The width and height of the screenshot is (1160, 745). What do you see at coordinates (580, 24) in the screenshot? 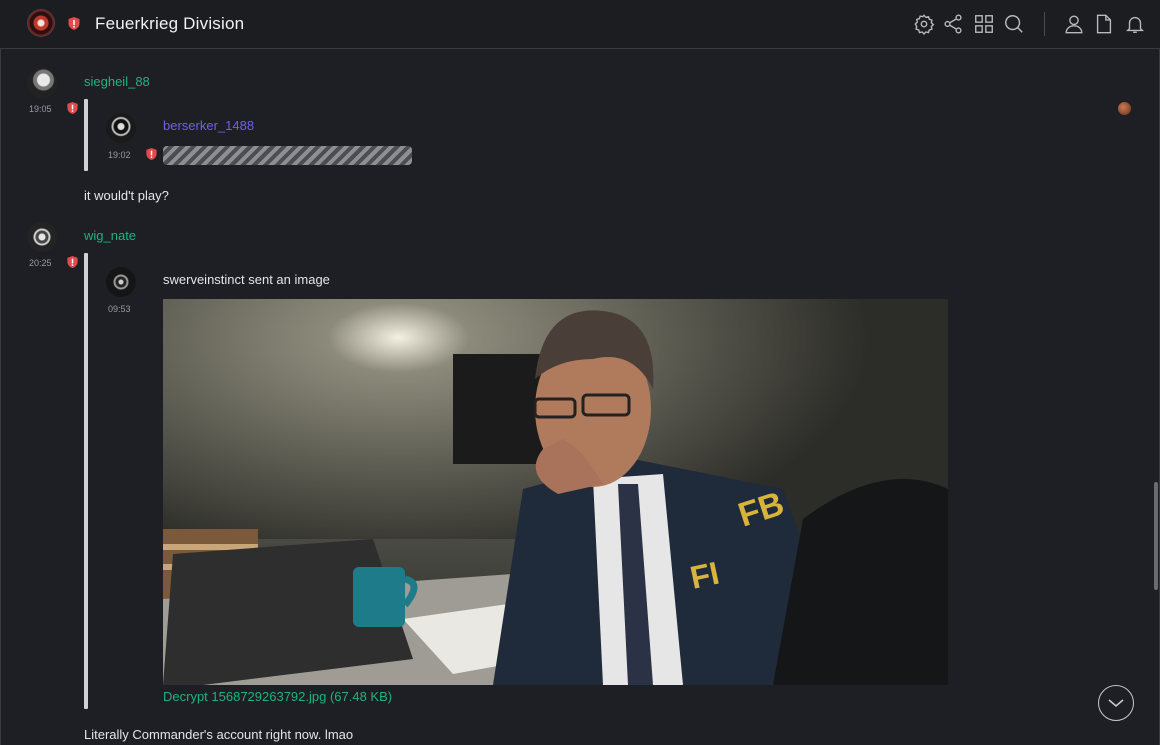
I see `room-header: Feuerkrieg Division` at bounding box center [580, 24].